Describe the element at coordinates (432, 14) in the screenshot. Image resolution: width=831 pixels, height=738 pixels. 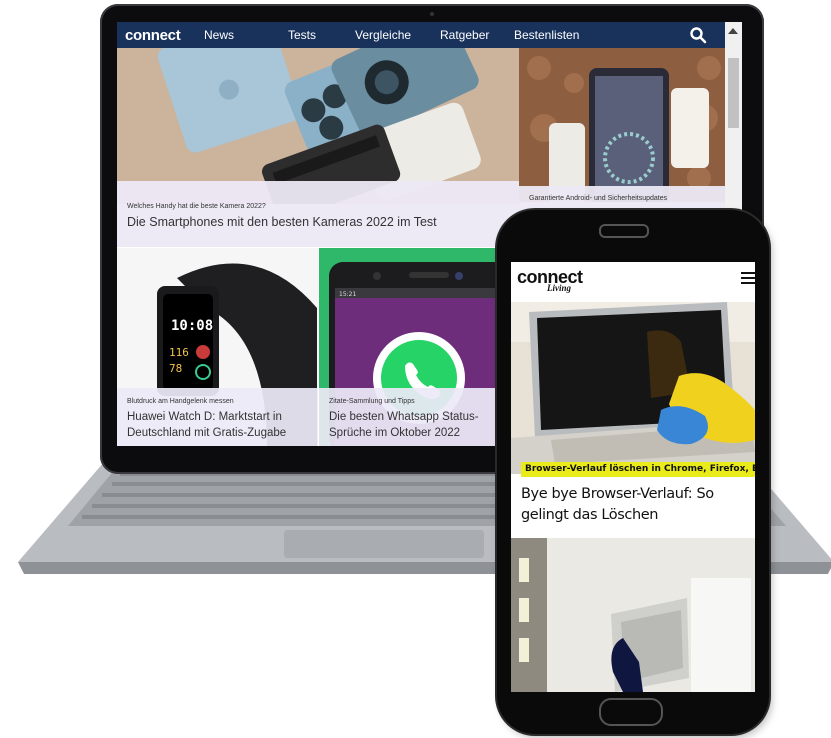
I see `laptop-camera` at that location.